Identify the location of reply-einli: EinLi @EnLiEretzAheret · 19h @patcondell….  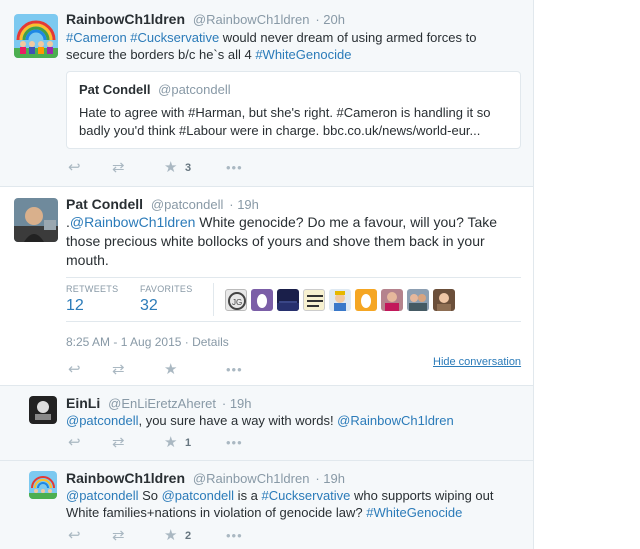
(266, 423).